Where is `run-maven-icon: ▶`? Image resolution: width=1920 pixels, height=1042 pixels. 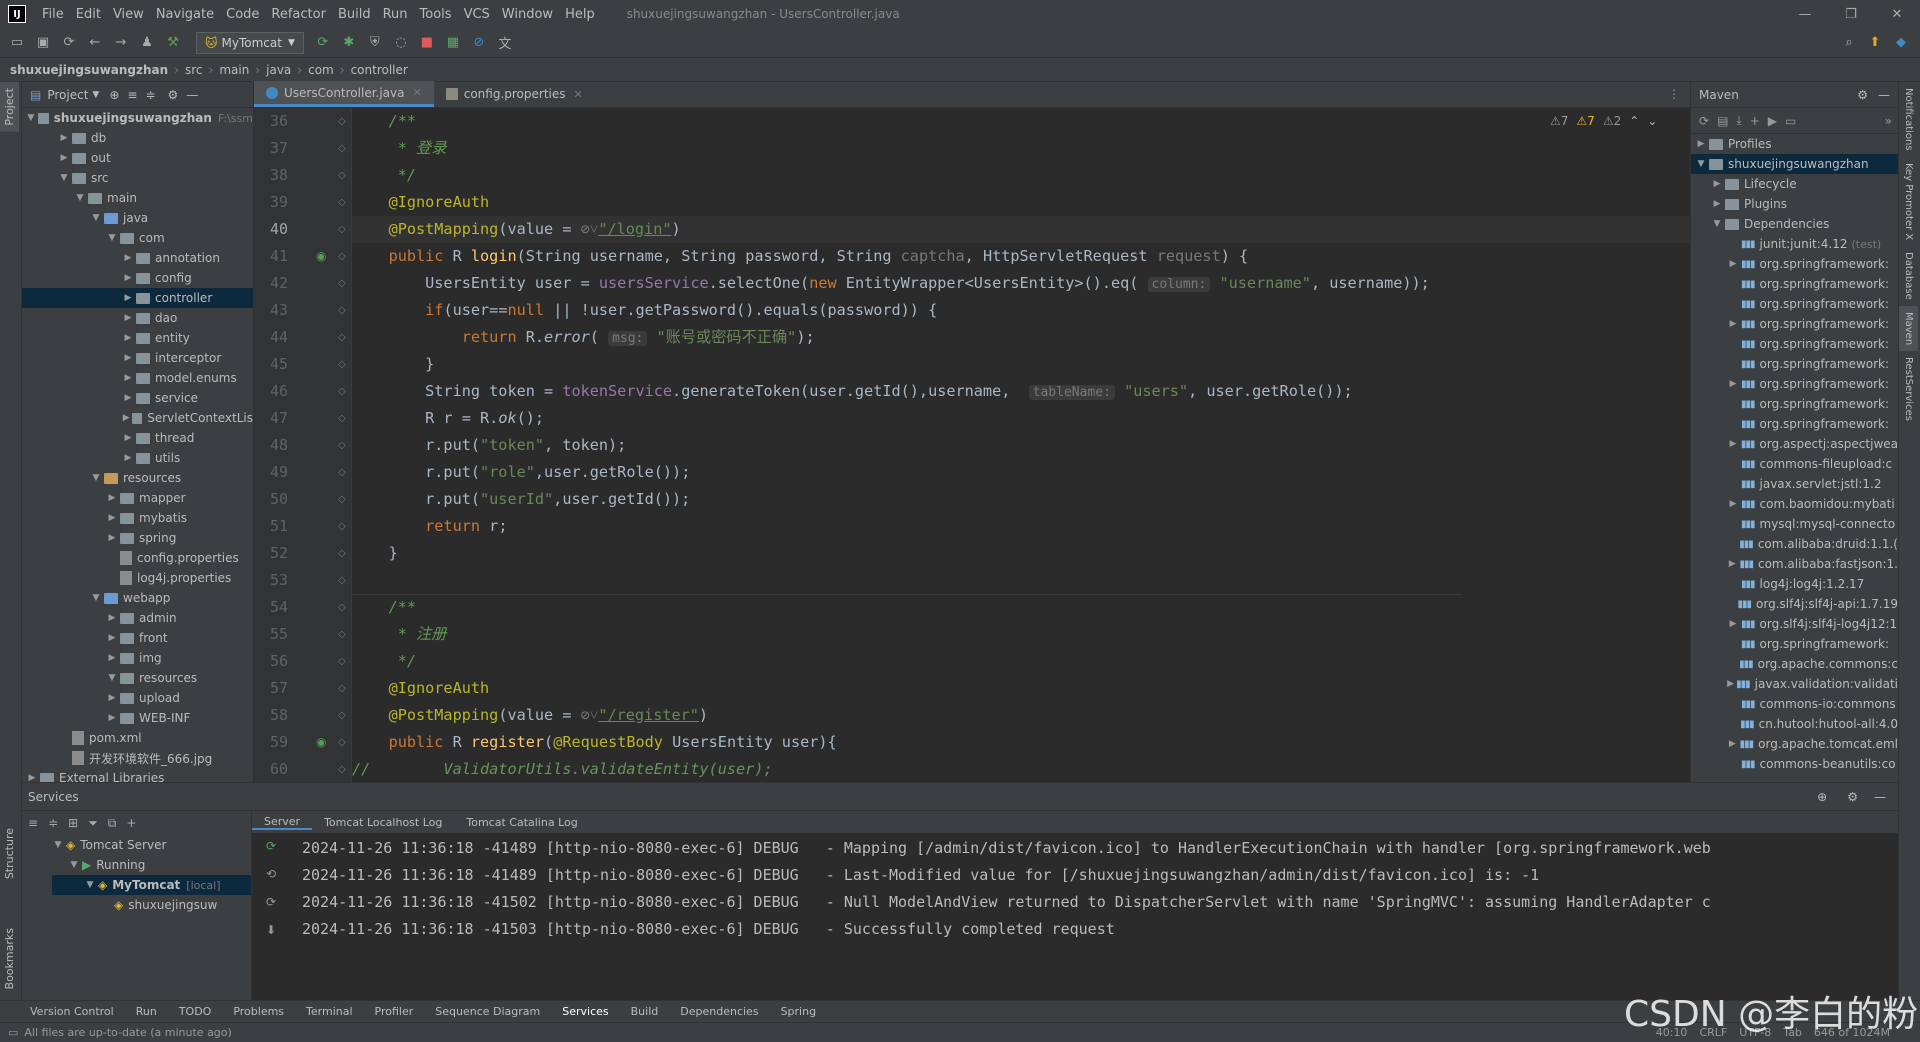 run-maven-icon: ▶ is located at coordinates (1772, 121).